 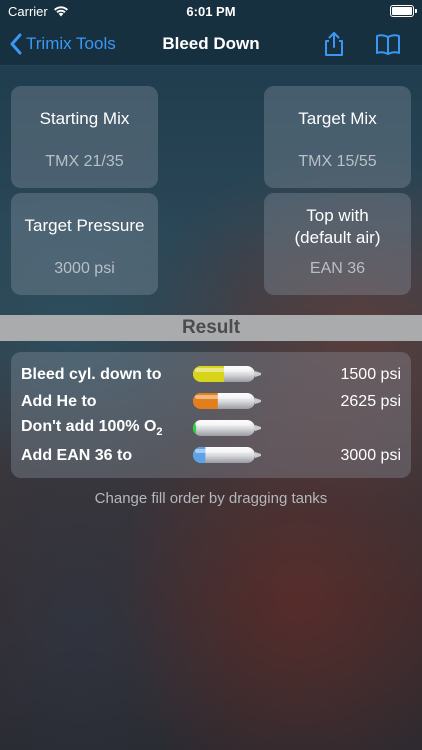 What do you see at coordinates (371, 455) in the screenshot?
I see `row-value: 3000 psi` at bounding box center [371, 455].